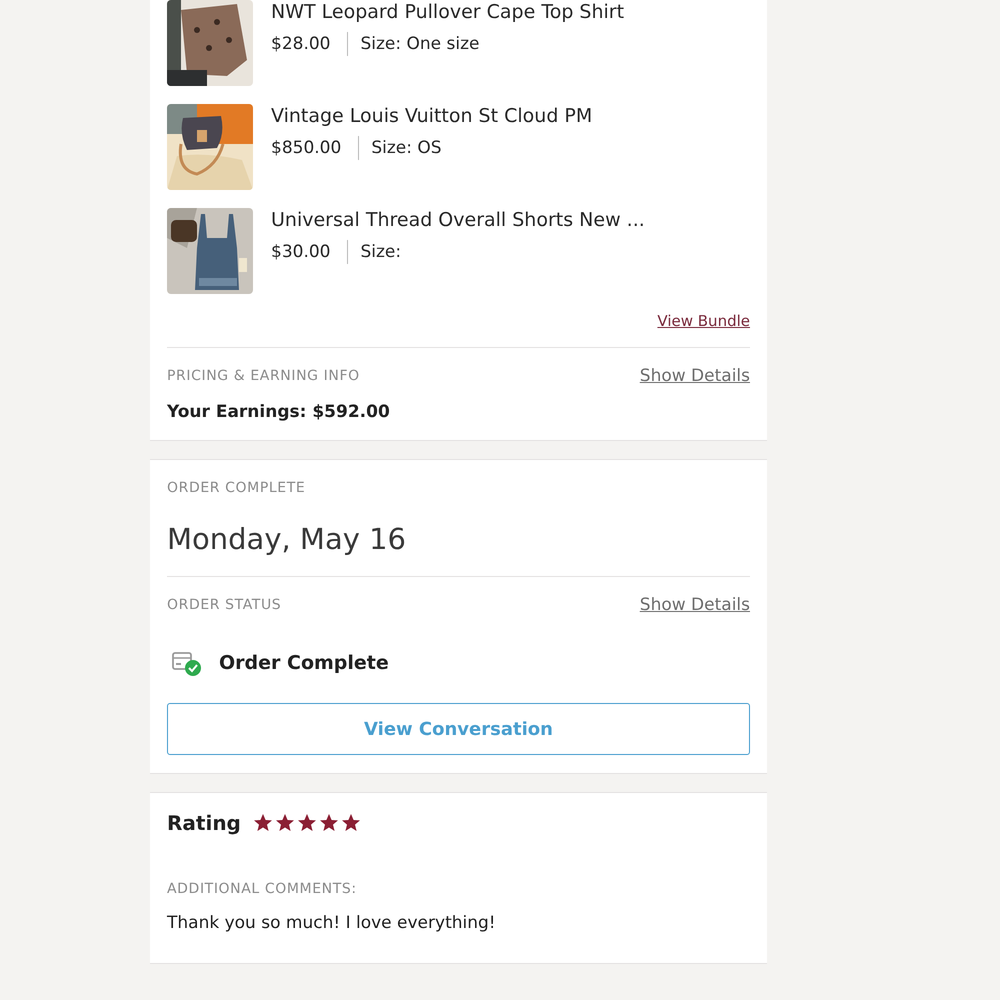 The width and height of the screenshot is (1000, 1000). I want to click on item-size: Size: OS, so click(406, 148).